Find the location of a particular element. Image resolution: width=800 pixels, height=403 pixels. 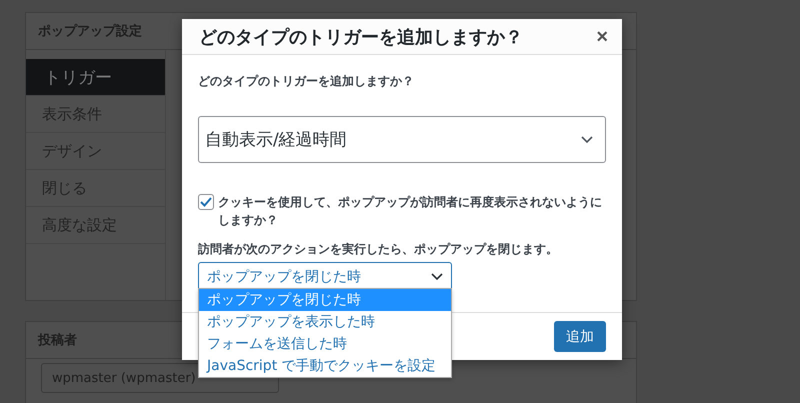

dialog-title: どのタイプのトリガーを追加しますか？ is located at coordinates (361, 37).